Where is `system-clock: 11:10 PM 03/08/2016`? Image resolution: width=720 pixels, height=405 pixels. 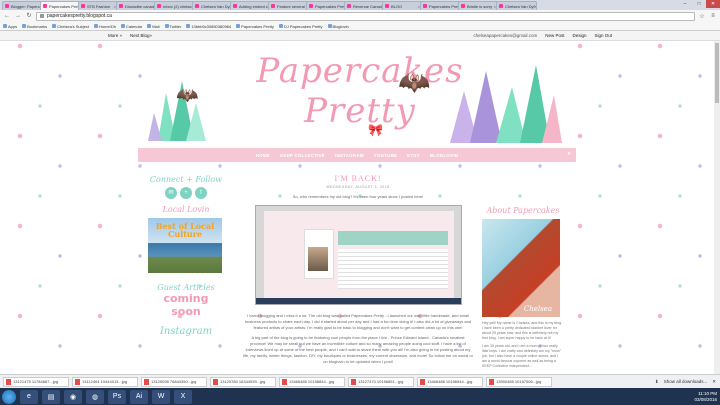 system-clock: 11:10 PM 03/08/2016 is located at coordinates (705, 397).